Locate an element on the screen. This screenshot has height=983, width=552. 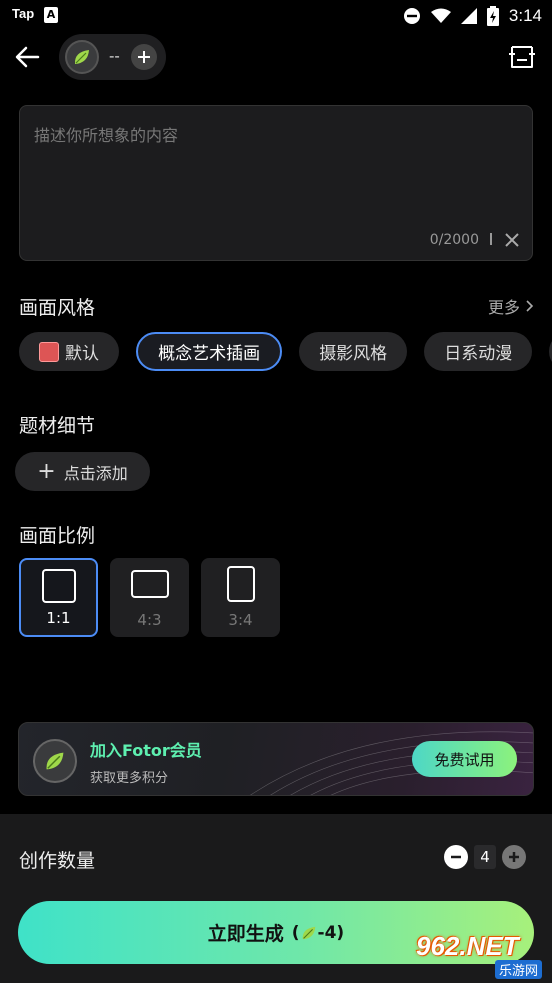
ratio-label: 4:3 is located at coordinates (149, 620).